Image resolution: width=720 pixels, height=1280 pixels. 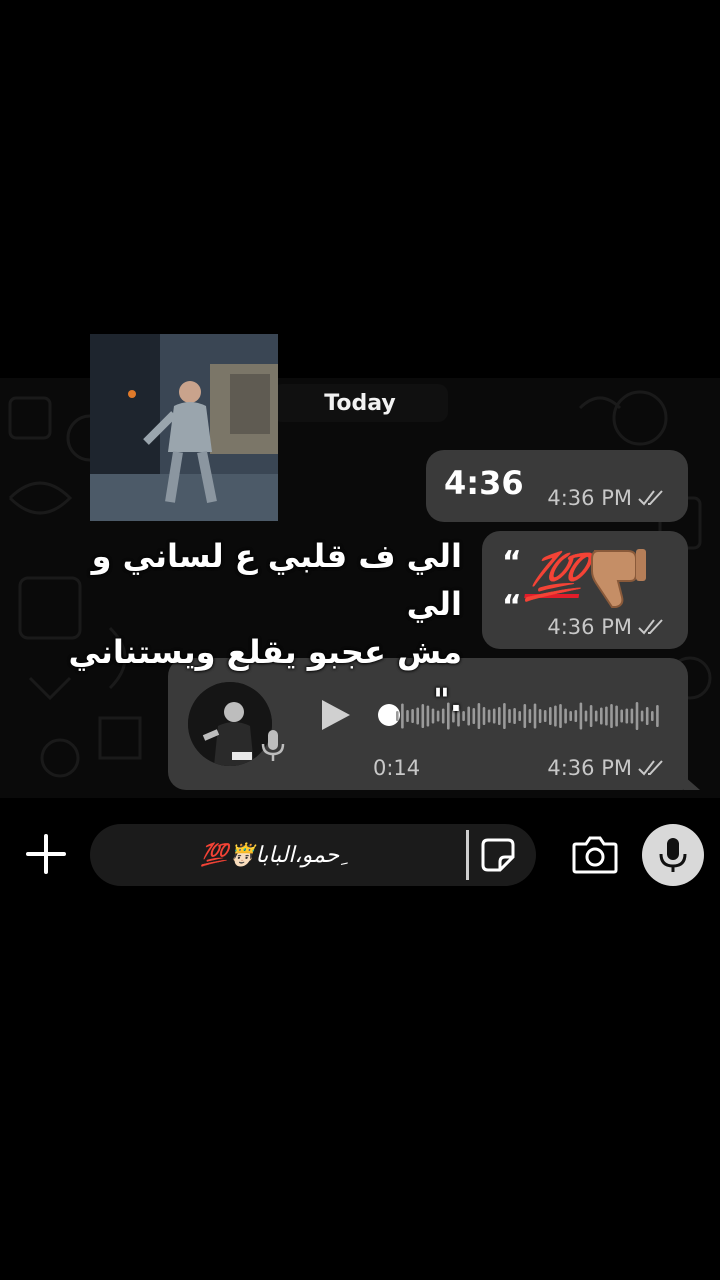 What do you see at coordinates (595, 854) in the screenshot?
I see `camera-icon` at bounding box center [595, 854].